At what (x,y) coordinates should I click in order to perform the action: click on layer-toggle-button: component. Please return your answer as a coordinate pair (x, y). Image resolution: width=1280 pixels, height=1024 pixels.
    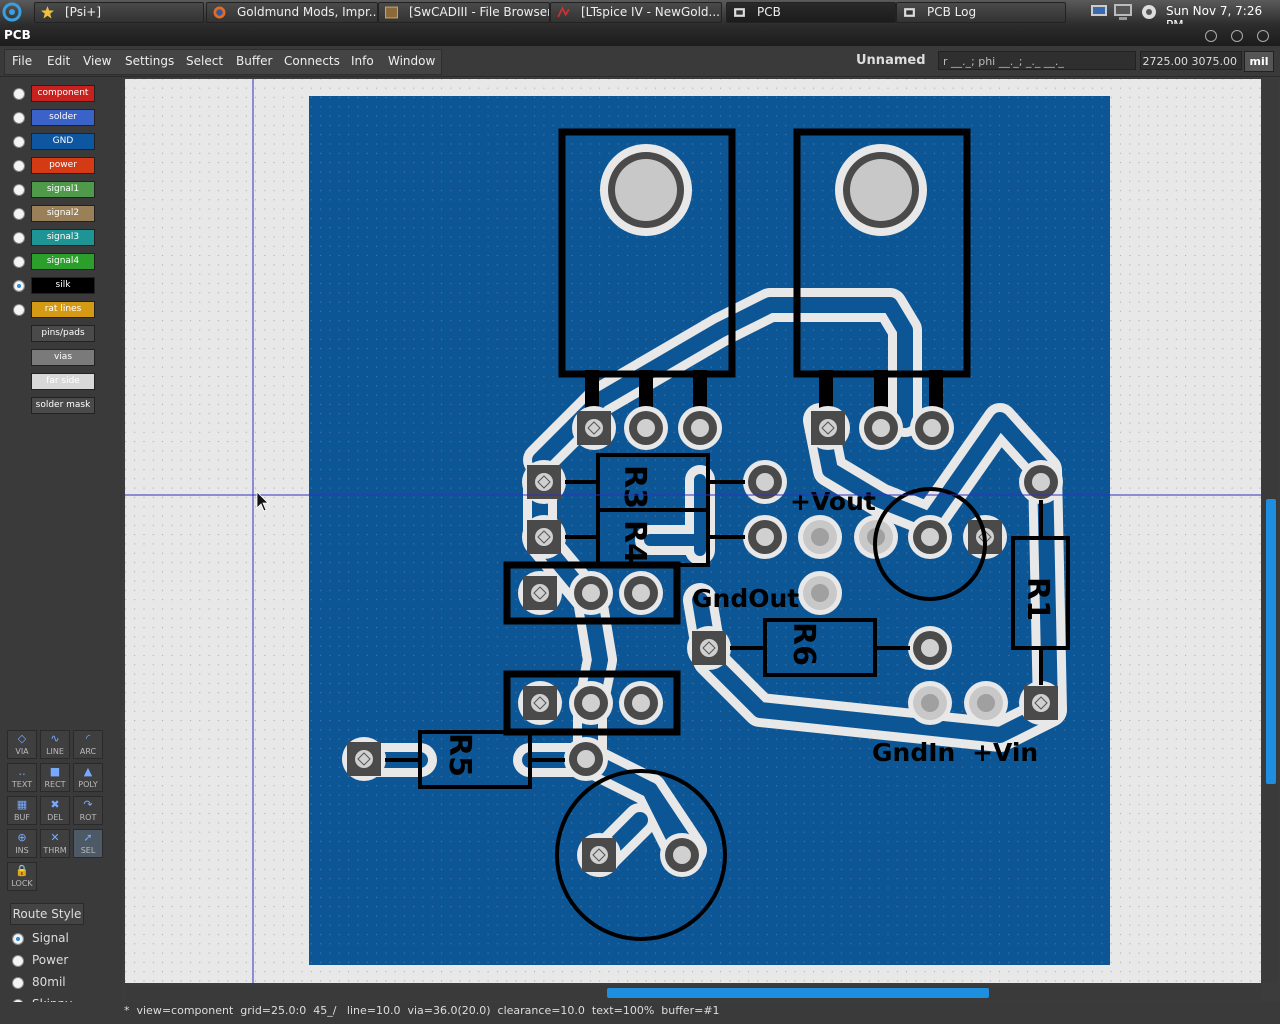
    Looking at the image, I should click on (63, 93).